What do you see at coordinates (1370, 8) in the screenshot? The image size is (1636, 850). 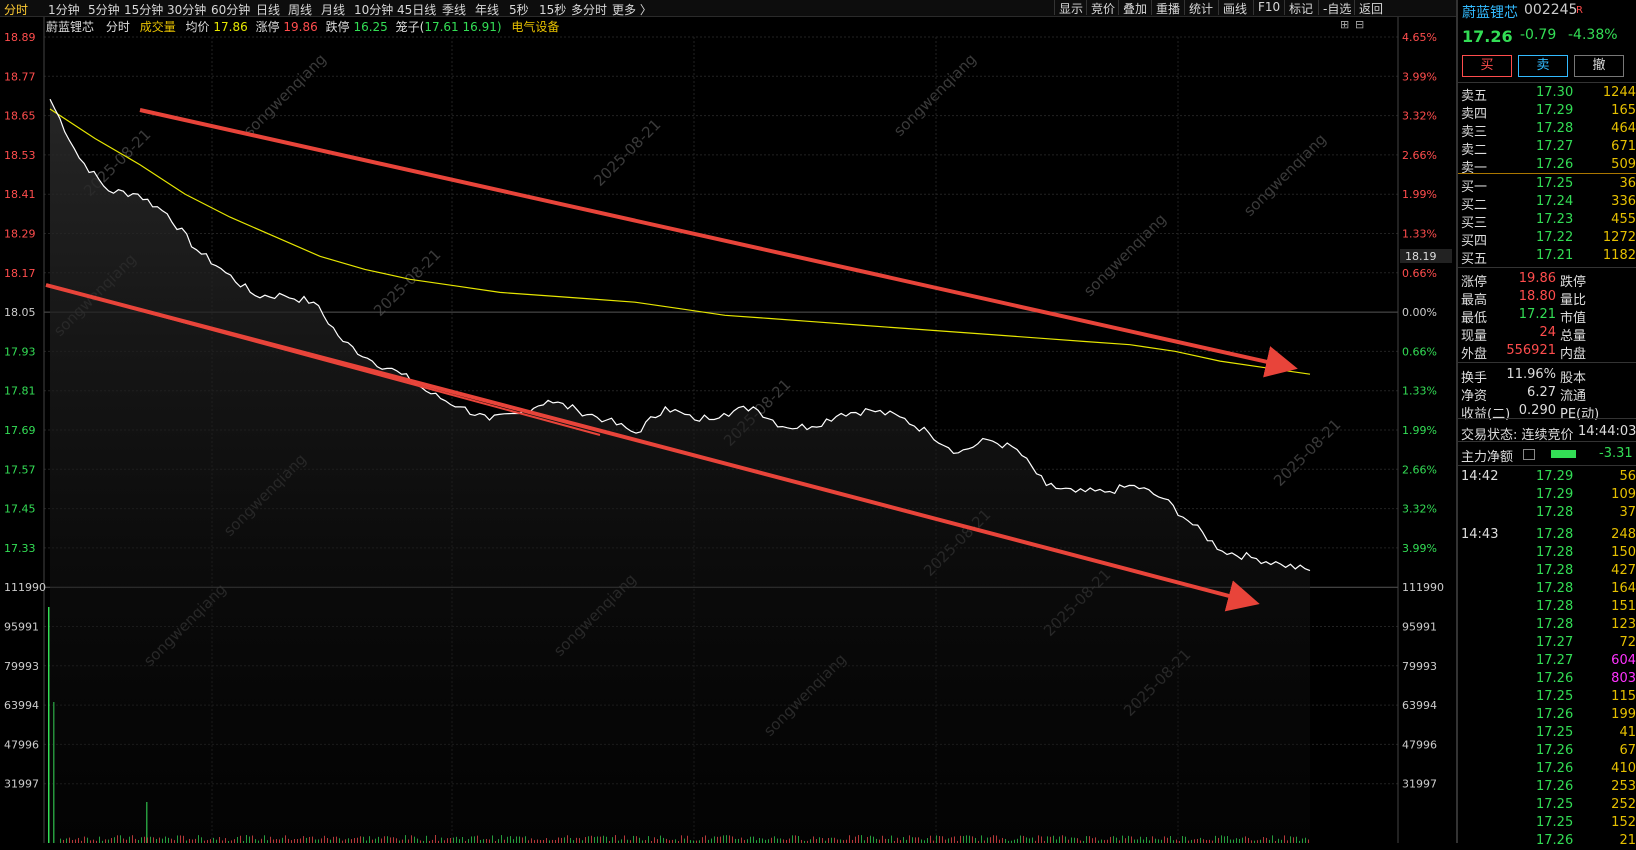 I see `tool-button-9: 返回` at bounding box center [1370, 8].